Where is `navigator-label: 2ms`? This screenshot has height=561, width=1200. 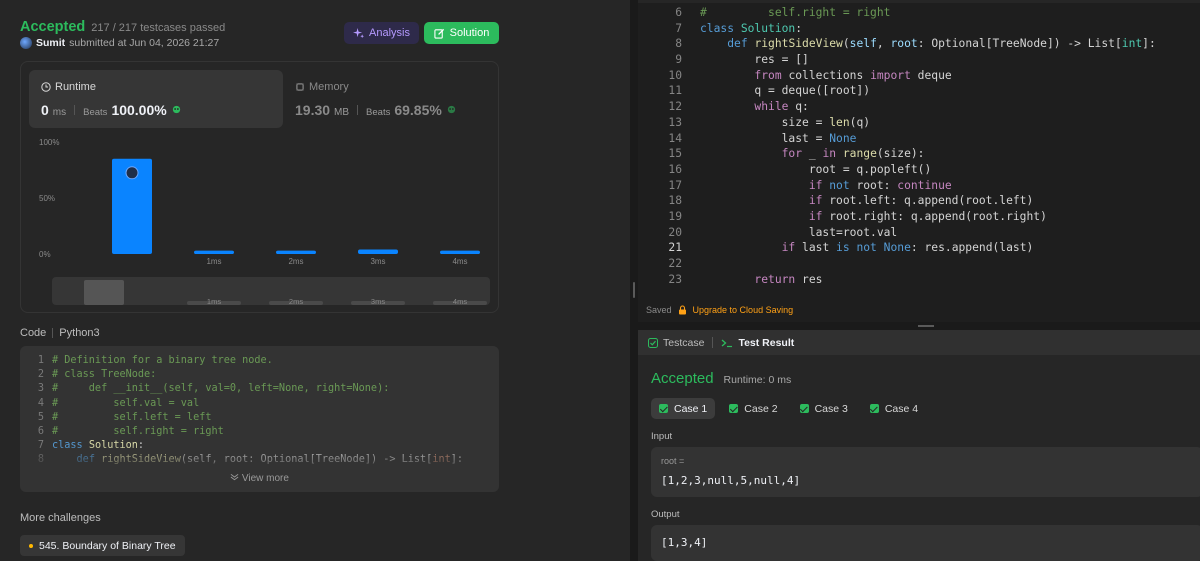
navigator-label: 2ms is located at coordinates (296, 301).